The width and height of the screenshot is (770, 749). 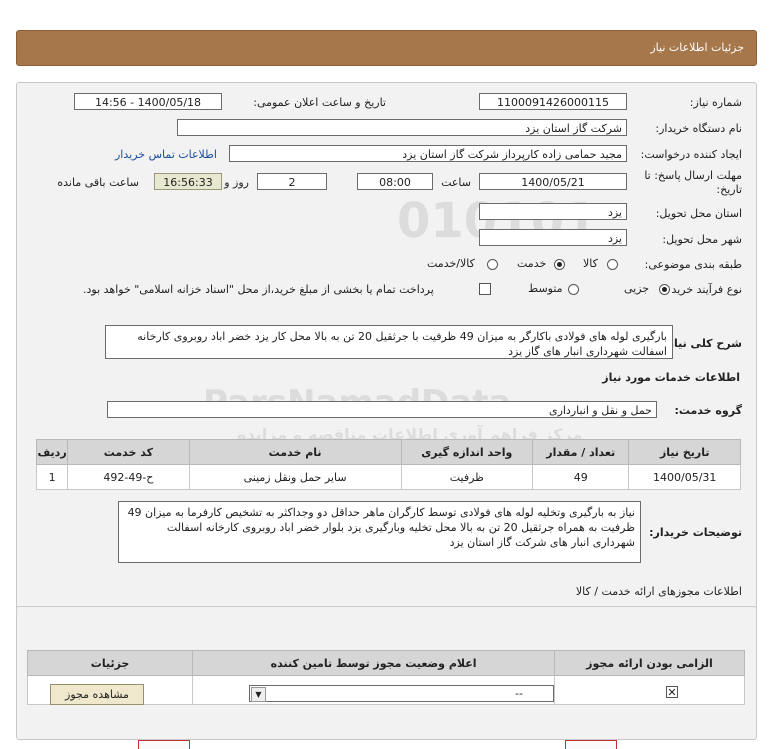 I want to click on col-row-number: ردیف, so click(x=52, y=452).